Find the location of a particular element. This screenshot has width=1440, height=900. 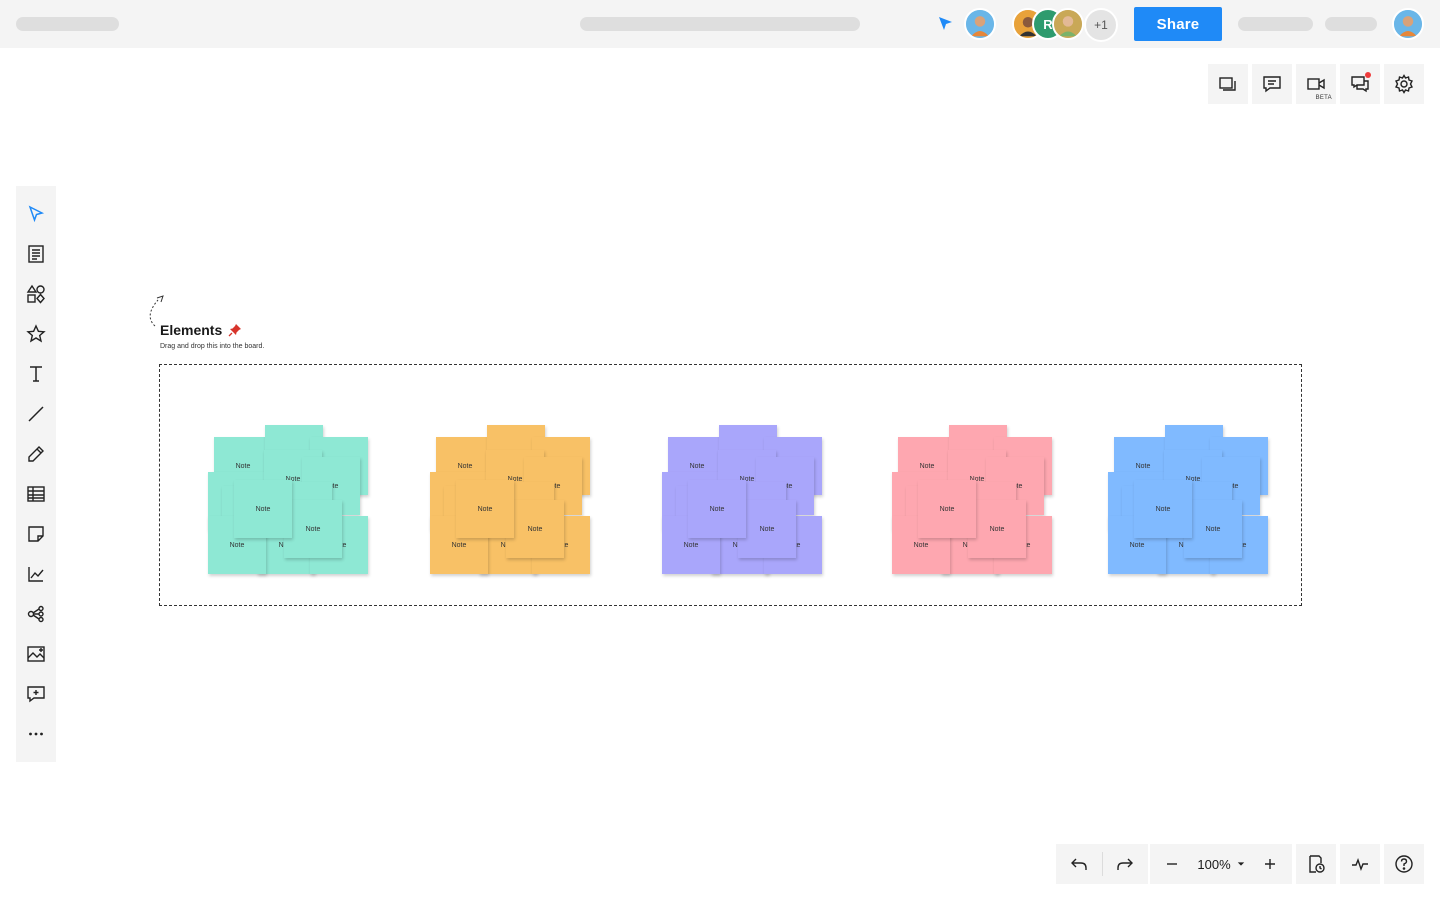

redo-icon is located at coordinates (1125, 864).